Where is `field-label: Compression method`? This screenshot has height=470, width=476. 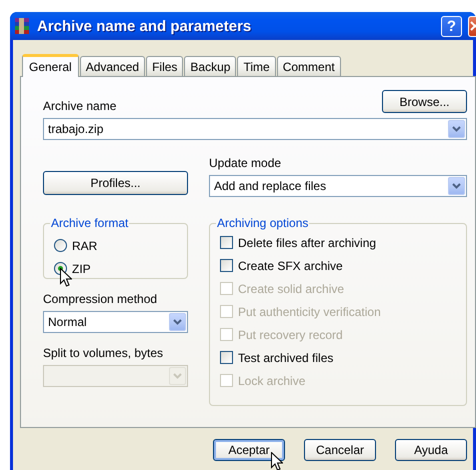 field-label: Compression method is located at coordinates (100, 299).